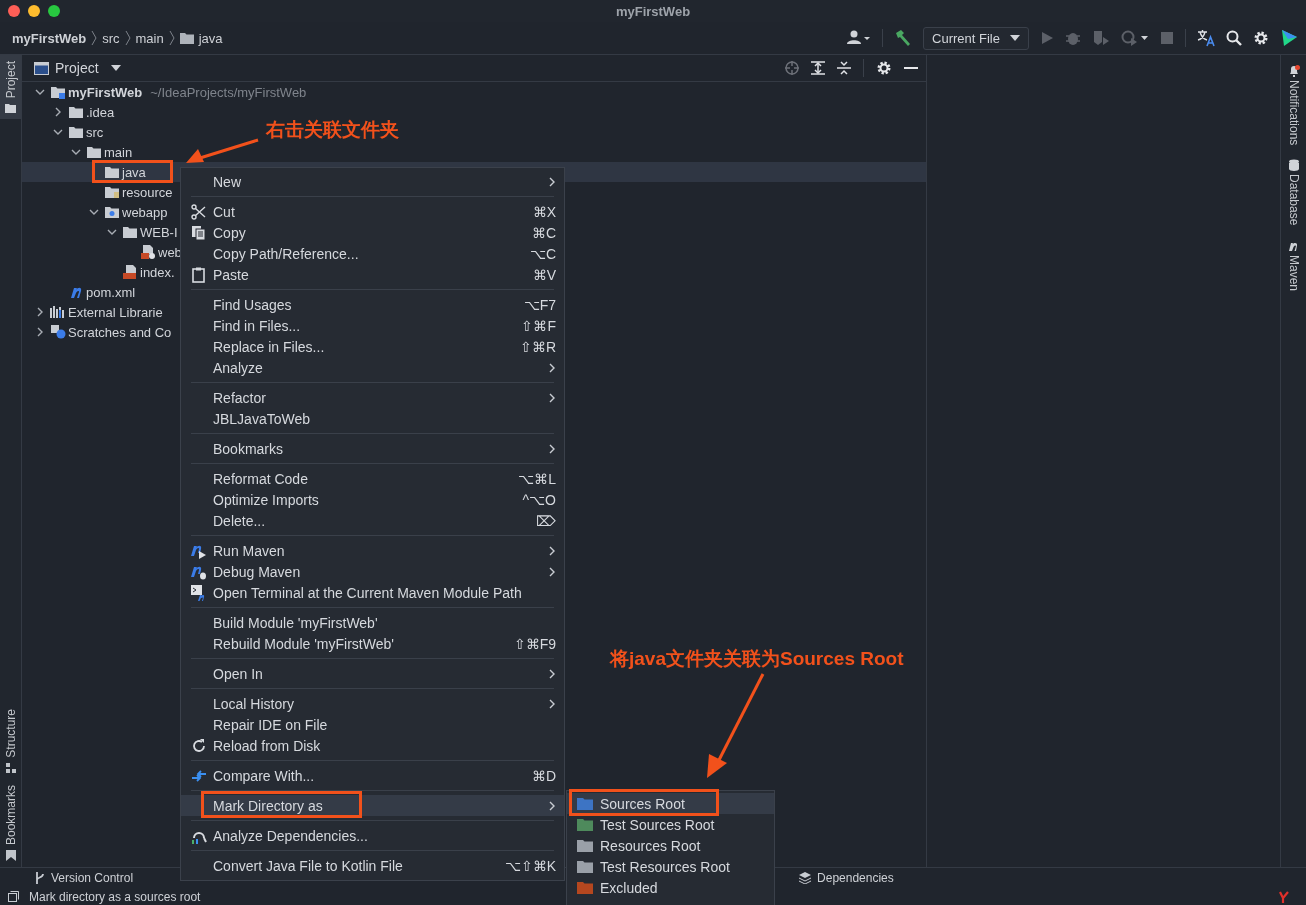 This screenshot has height=905, width=1306. I want to click on menu-item: Convert Java File to Kotlin File ⌥⇧⌘K, so click(372, 865).